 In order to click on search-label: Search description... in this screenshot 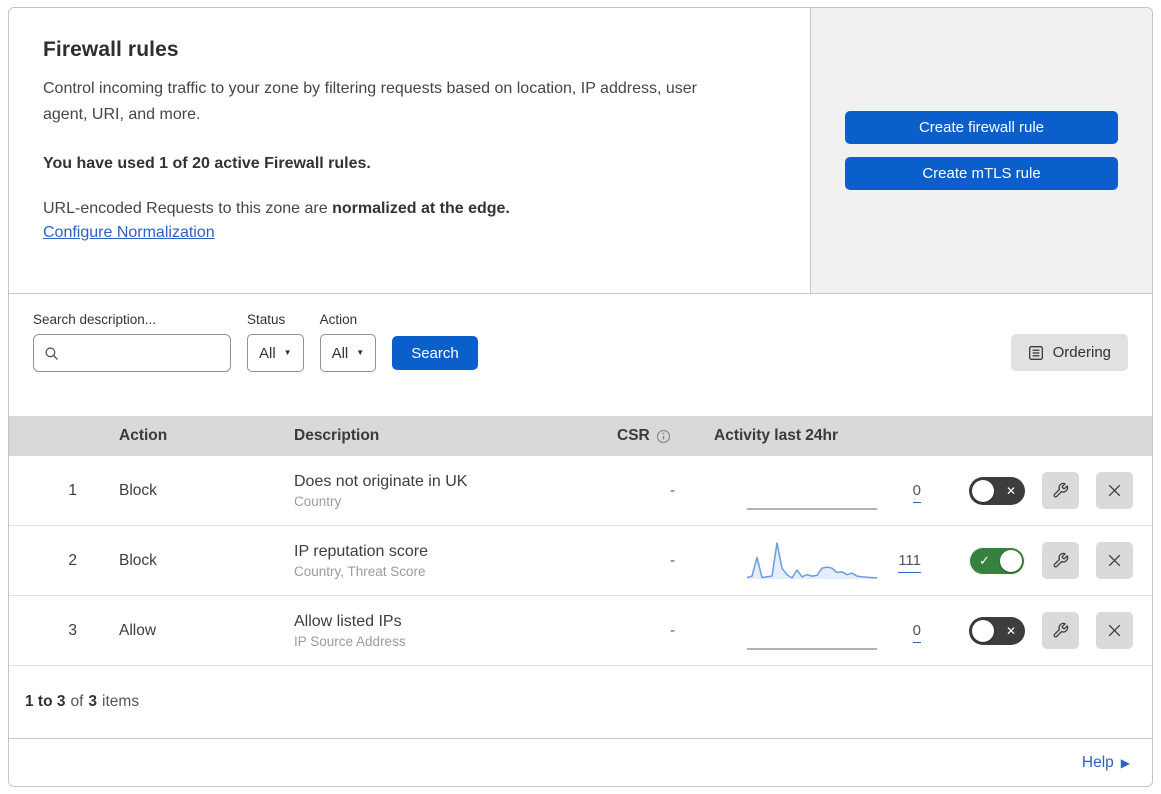, I will do `click(95, 319)`.